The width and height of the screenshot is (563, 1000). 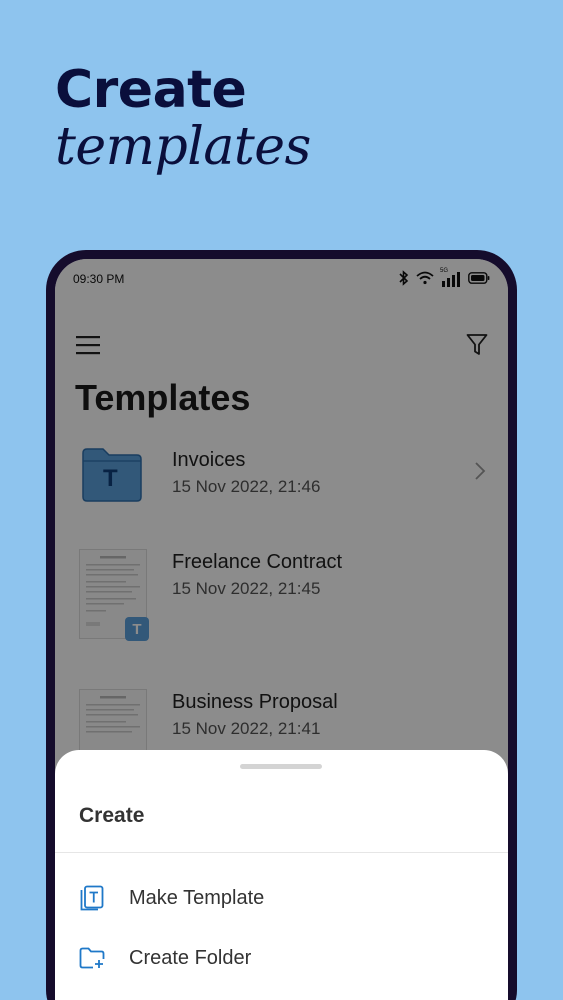 I want to click on folder-add-icon, so click(x=92, y=958).